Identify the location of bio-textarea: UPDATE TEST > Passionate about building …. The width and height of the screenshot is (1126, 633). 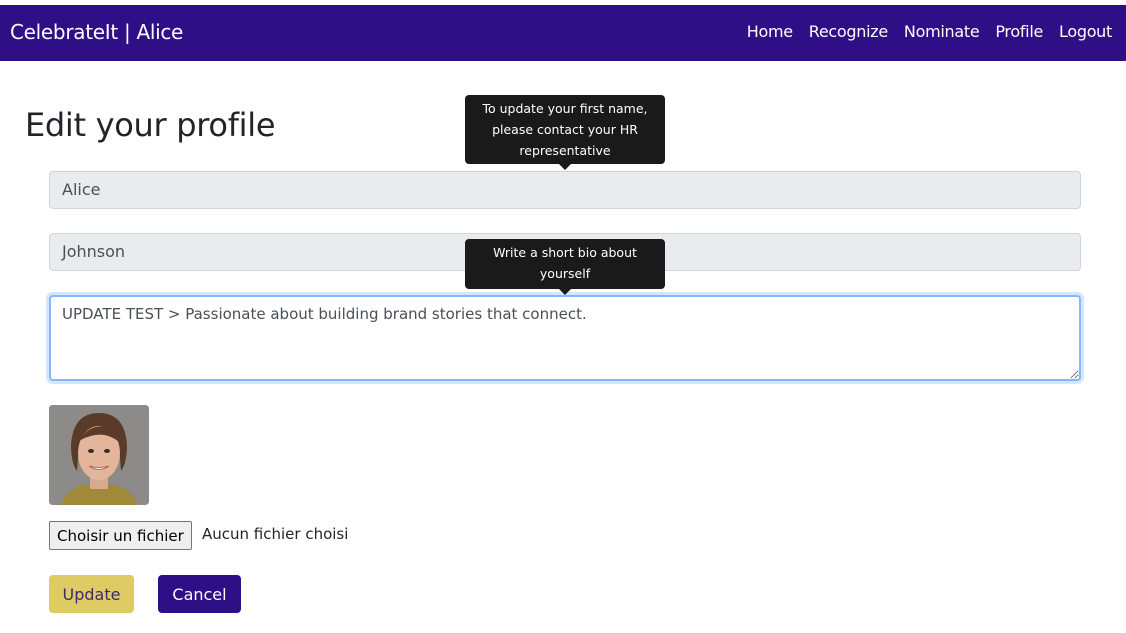
(565, 338).